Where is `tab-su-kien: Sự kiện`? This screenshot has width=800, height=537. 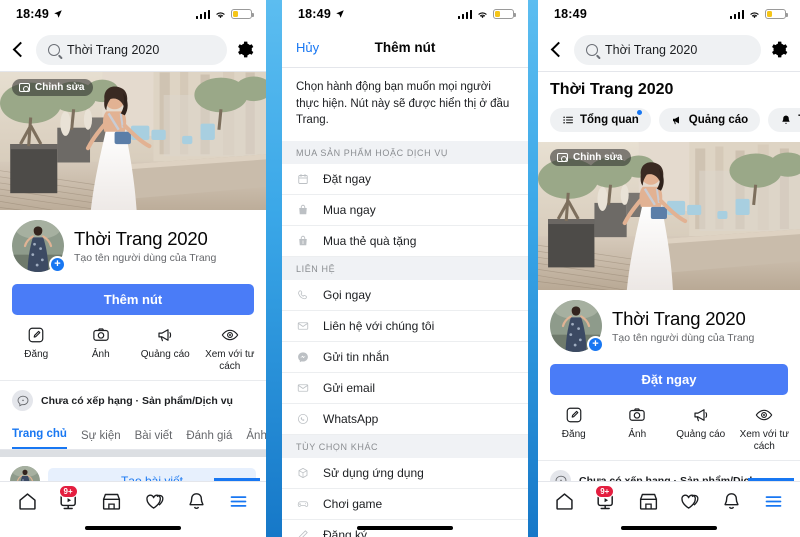 tab-su-kien: Sự kiện is located at coordinates (101, 439).